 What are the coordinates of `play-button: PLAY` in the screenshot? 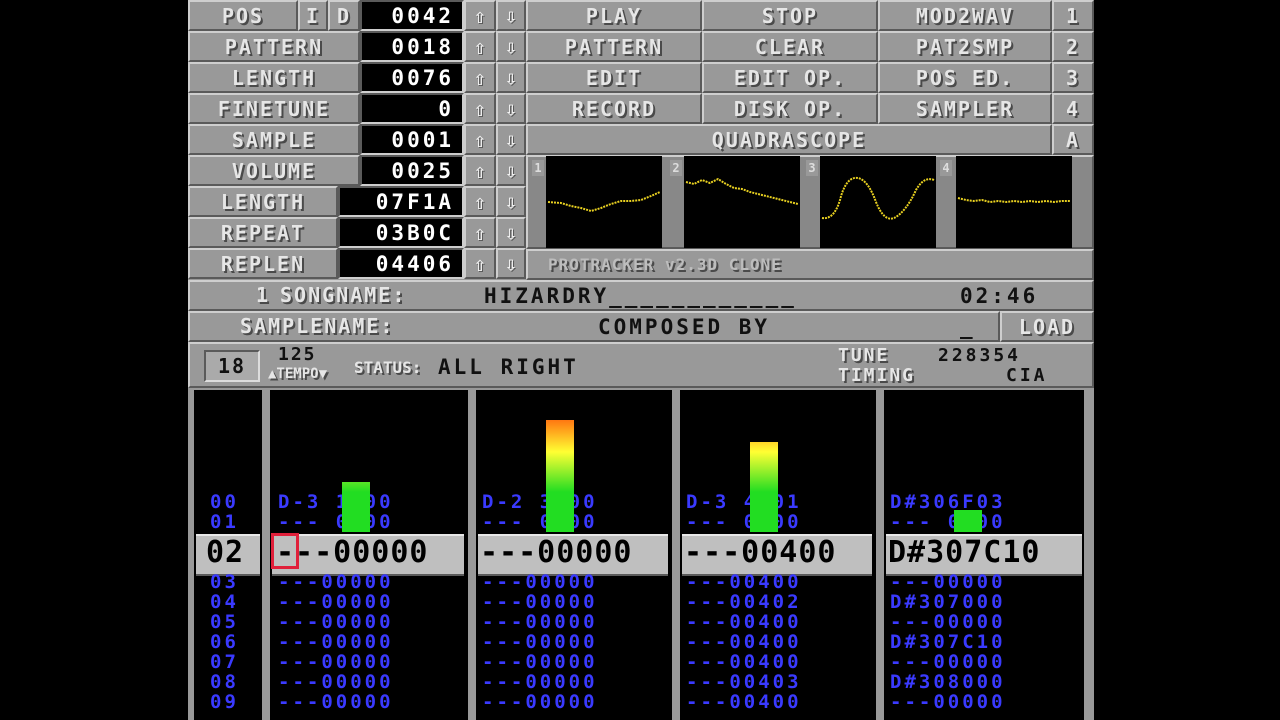 It's located at (614, 15).